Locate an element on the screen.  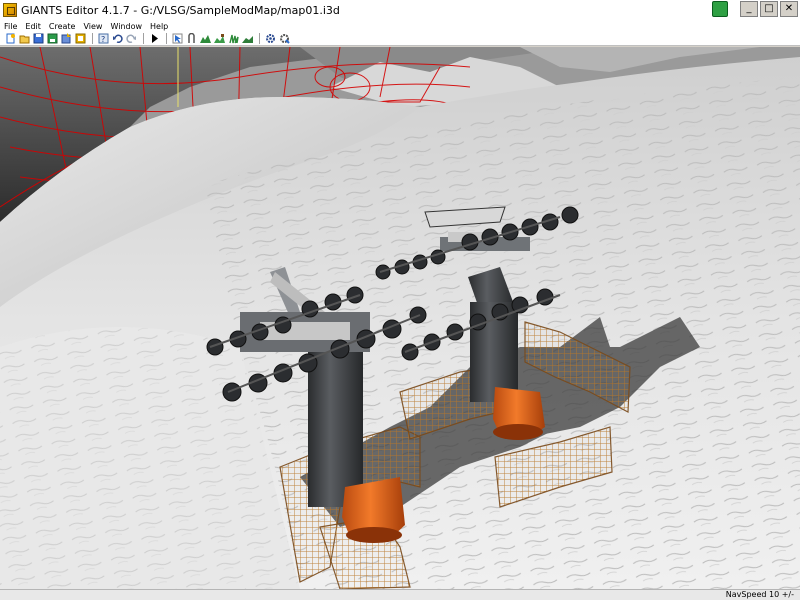
status-bar: NavSpeed 10 +/- is located at coordinates (400, 594).